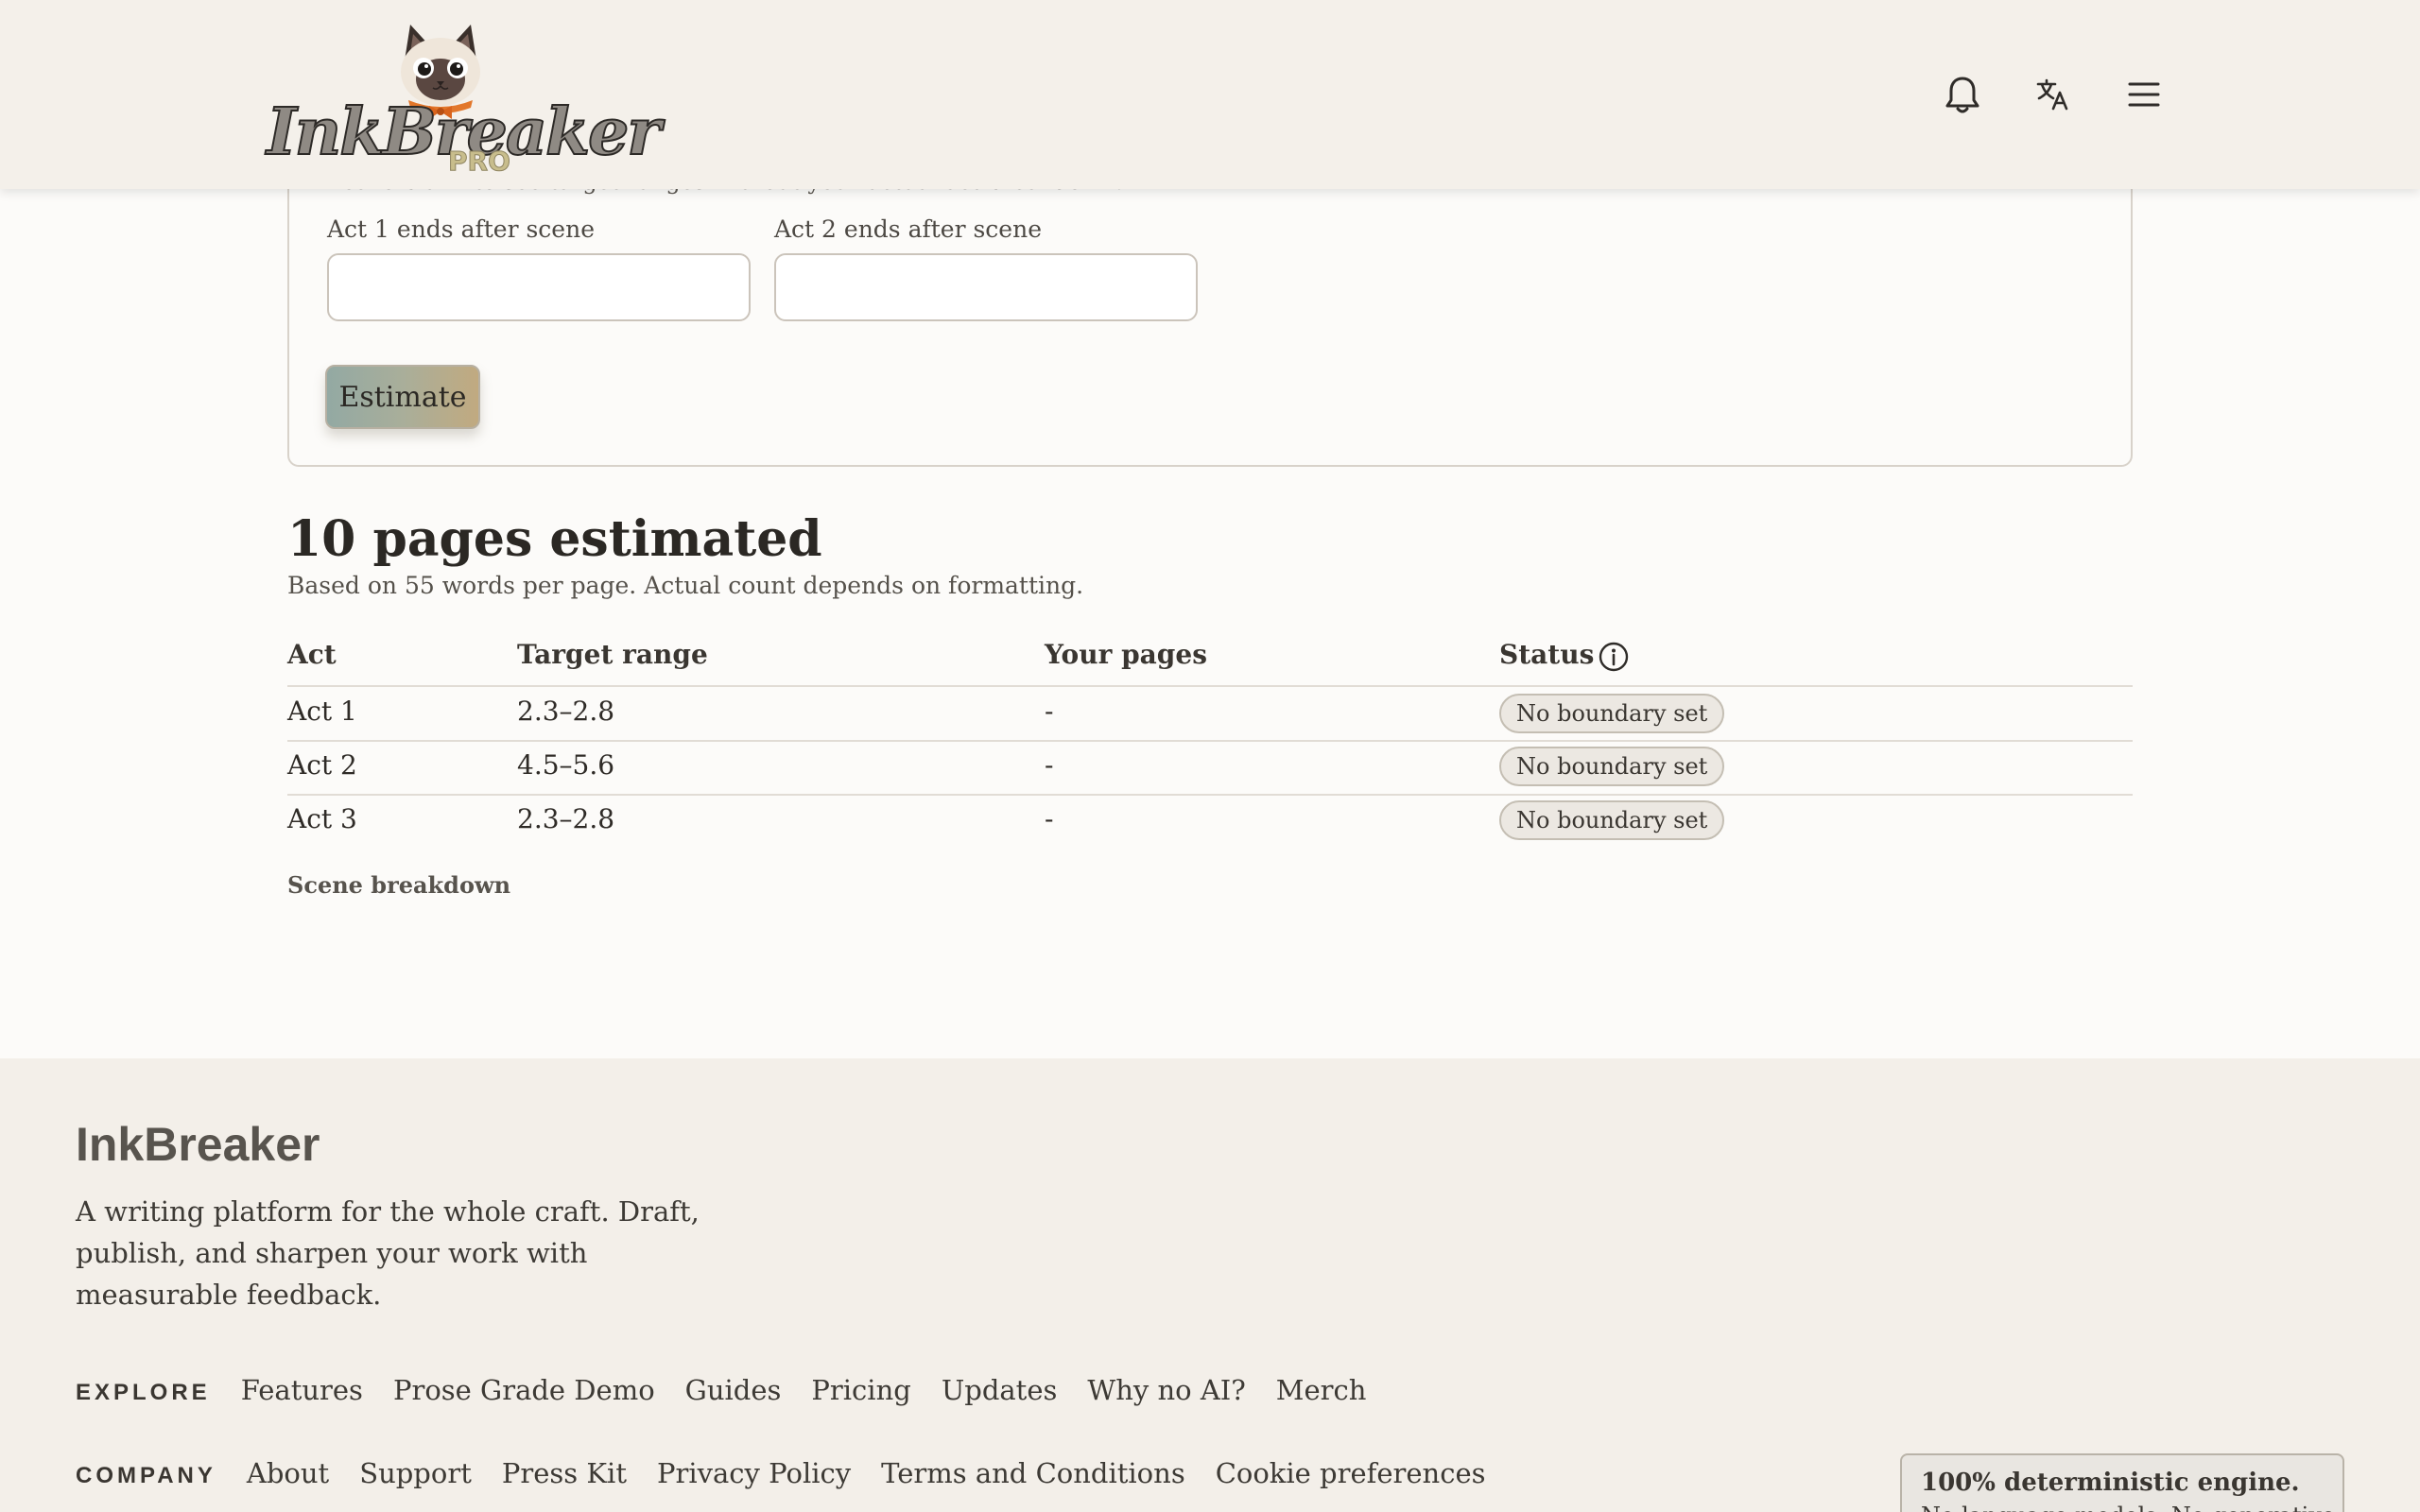  Describe the element at coordinates (566, 765) in the screenshot. I see `cell-target-range: 4.5–5.6` at that location.